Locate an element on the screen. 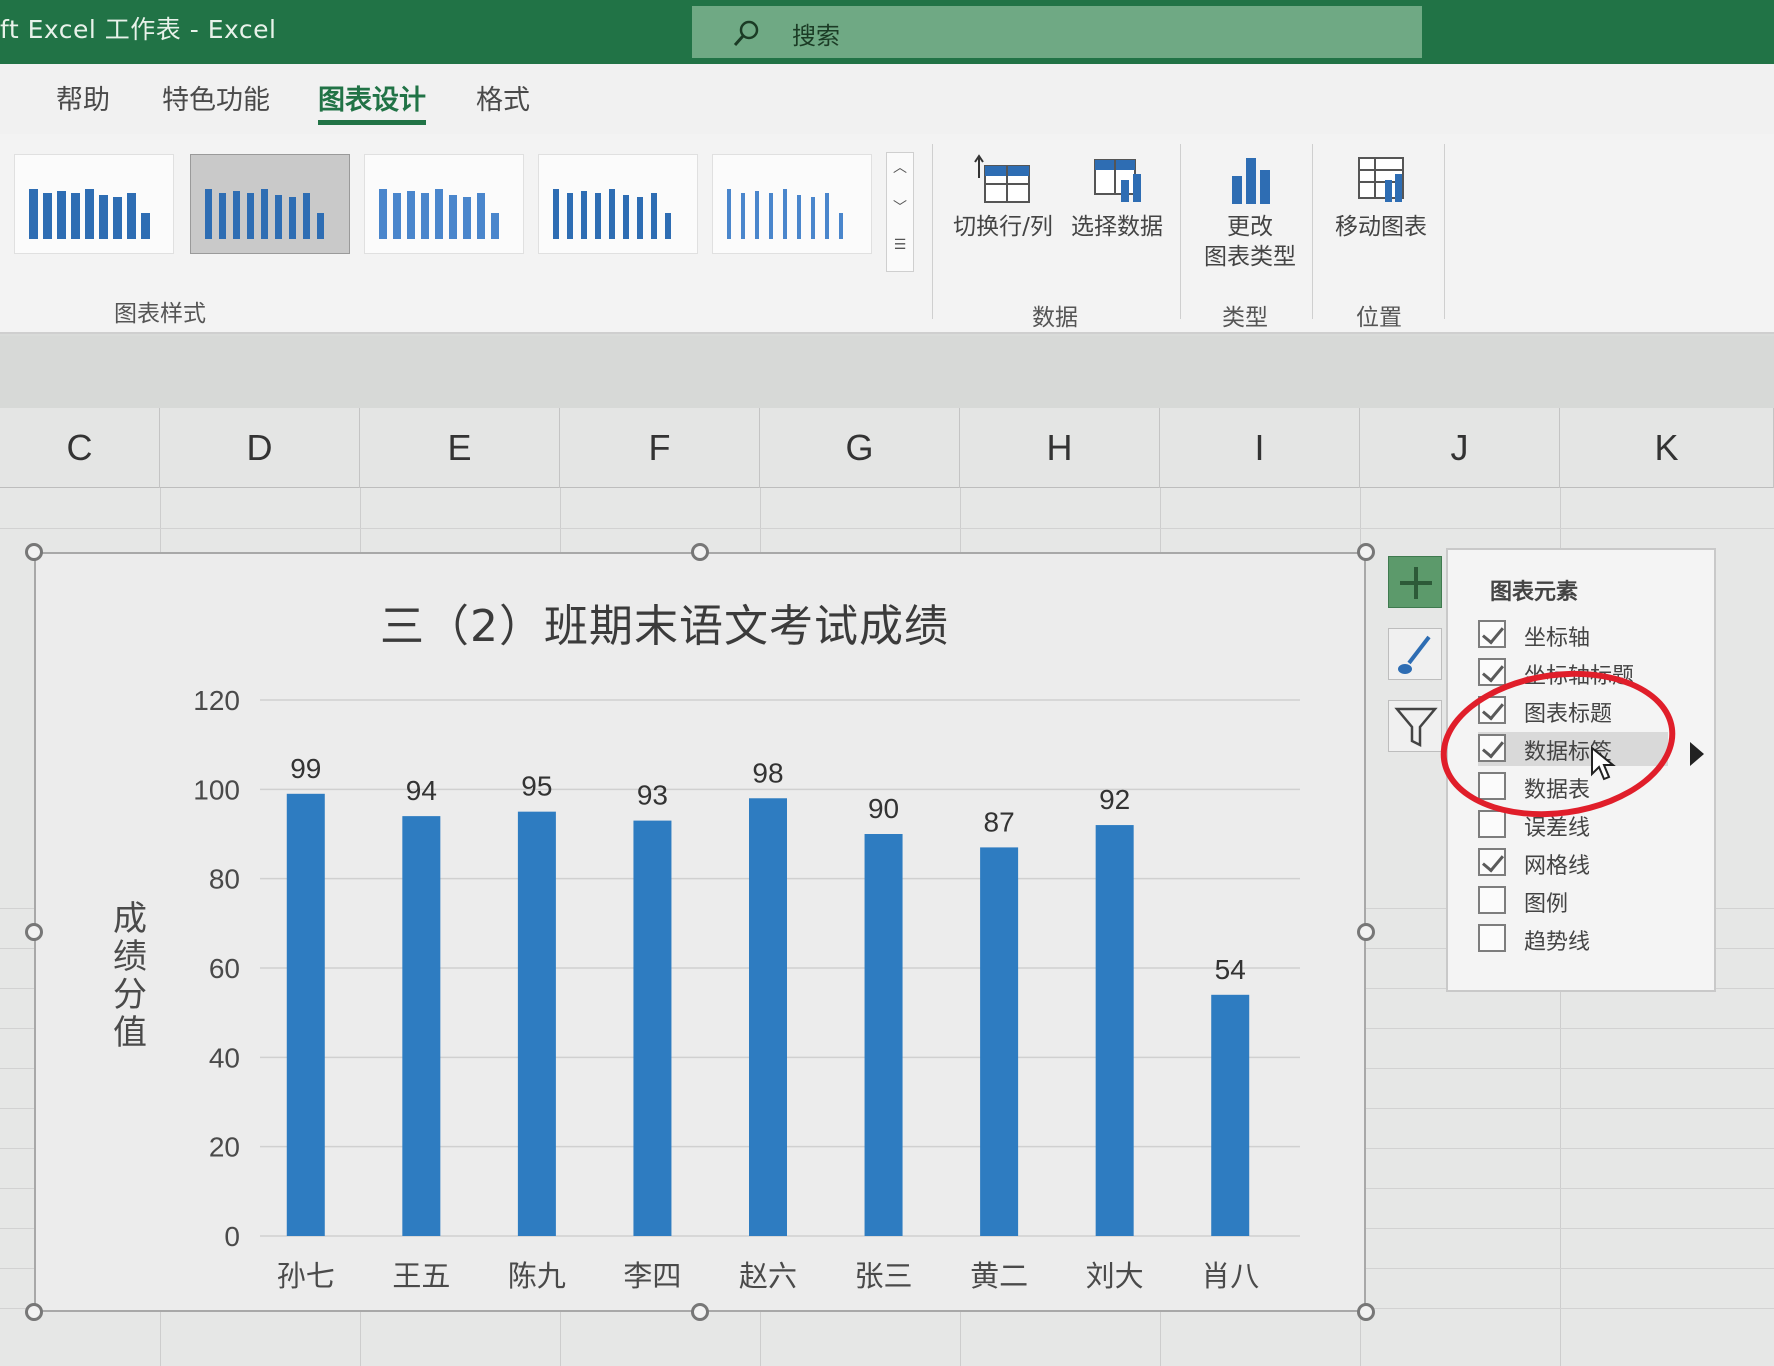 This screenshot has height=1366, width=1774. chart-elements-title: 图表元素 is located at coordinates (1534, 592).